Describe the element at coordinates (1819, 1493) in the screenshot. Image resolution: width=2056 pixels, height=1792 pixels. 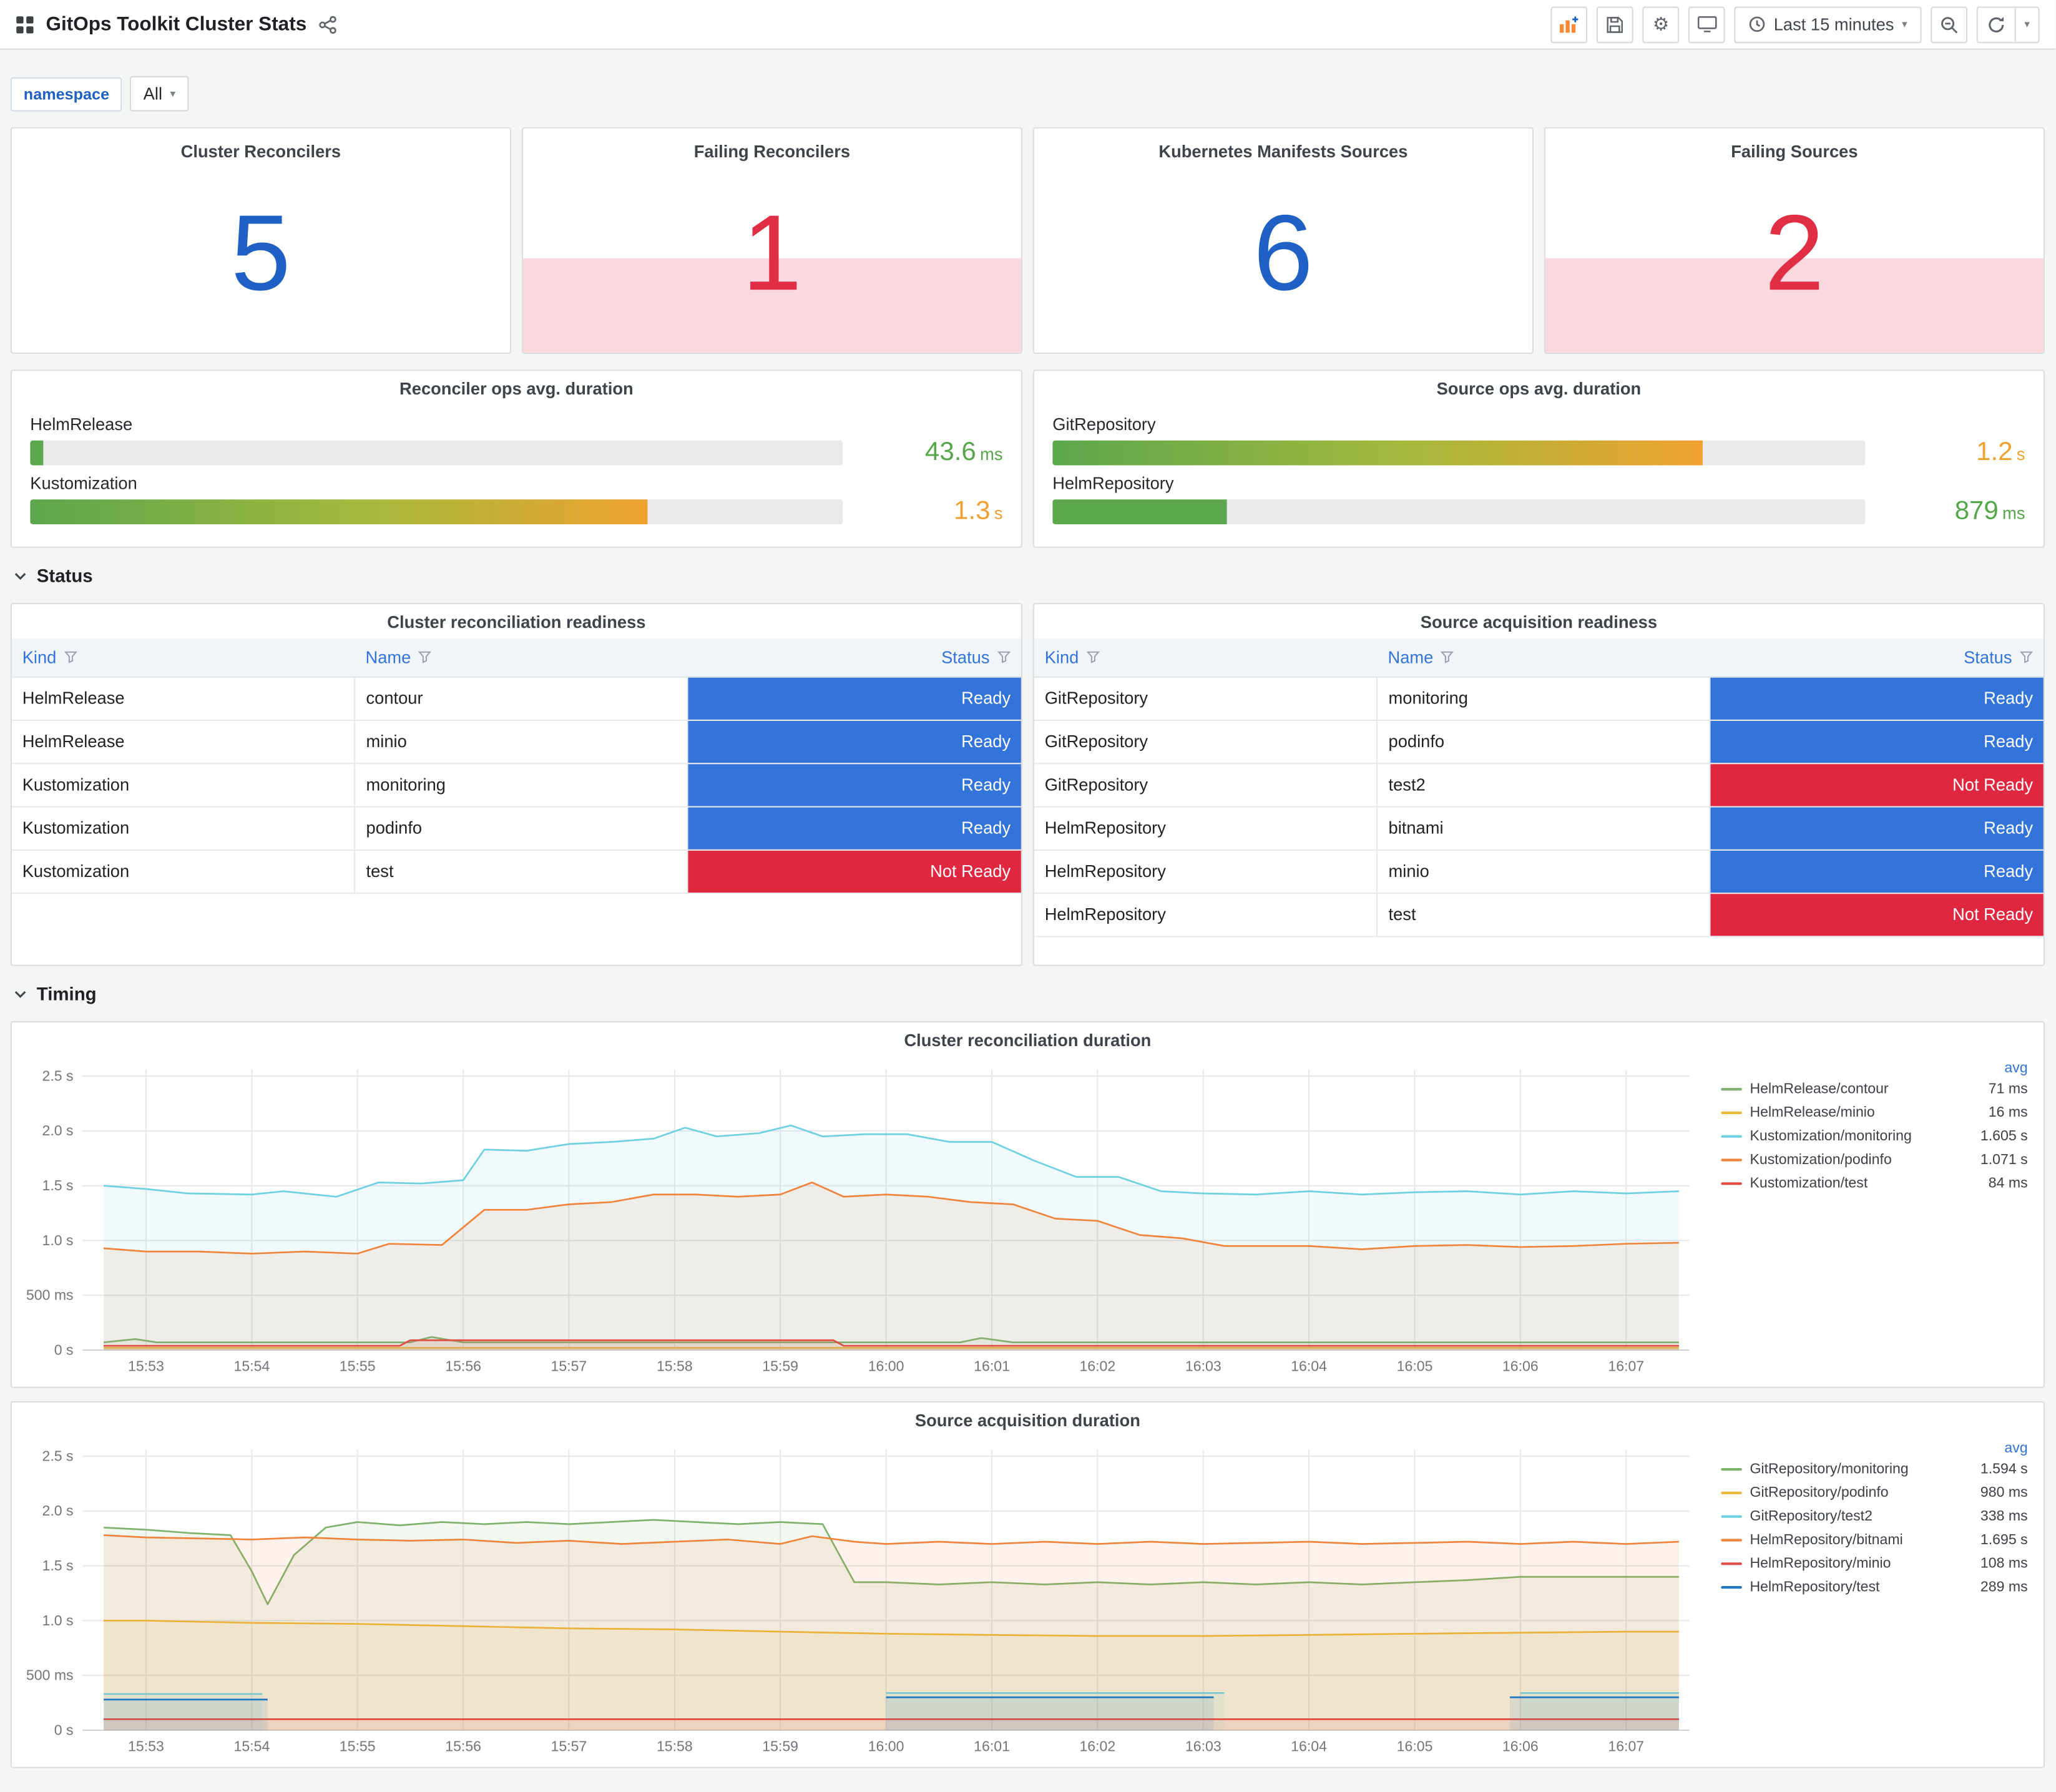
I see `series-name: GitRepository/podinfo` at that location.